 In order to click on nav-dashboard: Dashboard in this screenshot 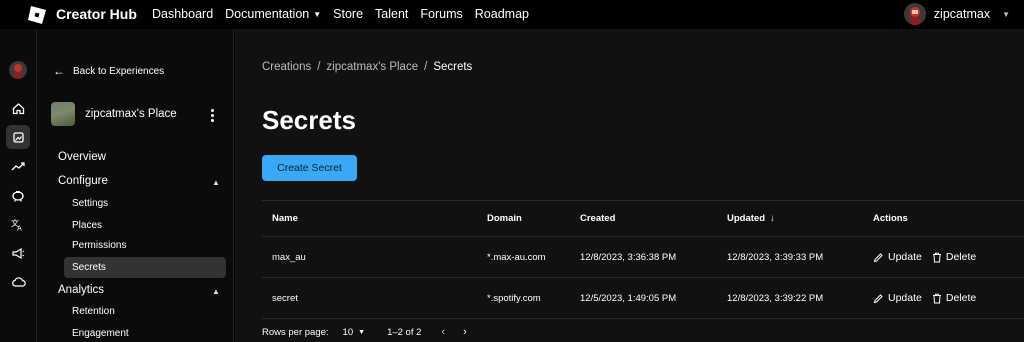, I will do `click(182, 14)`.